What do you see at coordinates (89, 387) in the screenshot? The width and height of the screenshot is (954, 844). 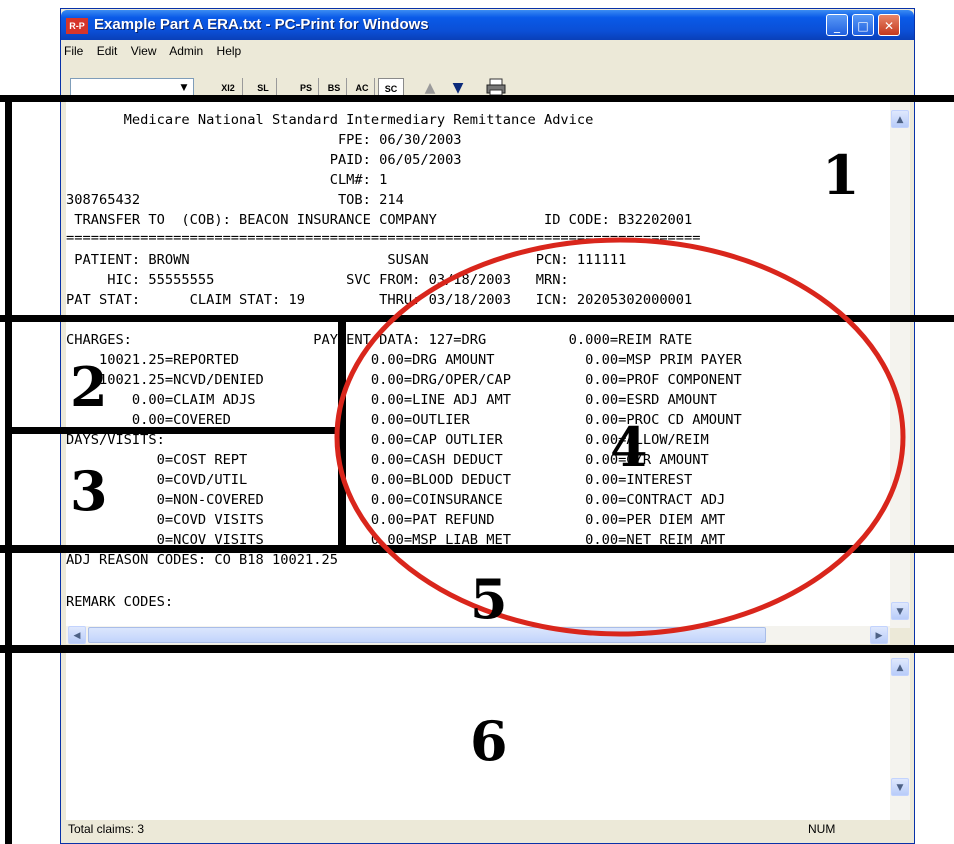 I see `region-label-2: 2` at bounding box center [89, 387].